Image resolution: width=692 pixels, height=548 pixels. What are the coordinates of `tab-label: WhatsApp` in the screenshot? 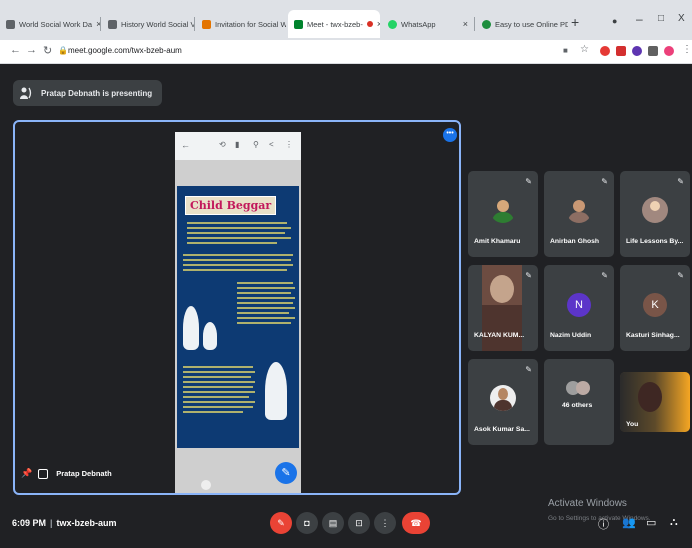 It's located at (418, 24).